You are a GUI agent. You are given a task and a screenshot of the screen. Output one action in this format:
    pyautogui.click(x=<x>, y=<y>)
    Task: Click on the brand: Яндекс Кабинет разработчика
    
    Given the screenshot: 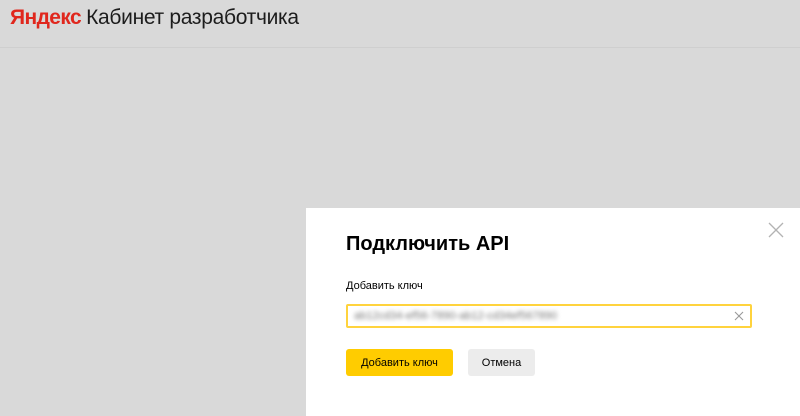 What is the action you would take?
    pyautogui.click(x=154, y=18)
    